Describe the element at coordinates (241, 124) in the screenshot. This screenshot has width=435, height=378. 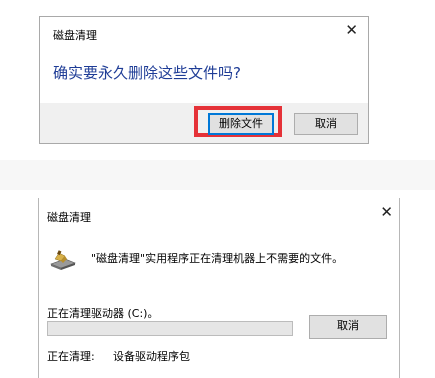
I see `delete-files-button: 删除文件` at that location.